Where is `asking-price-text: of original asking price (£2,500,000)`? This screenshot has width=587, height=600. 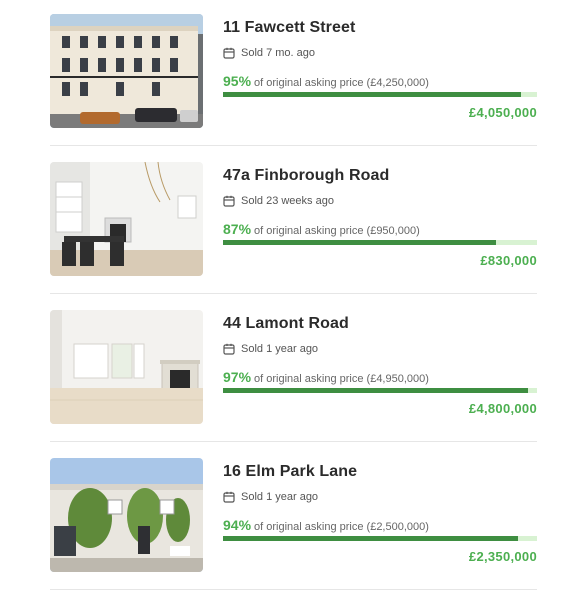
asking-price-text: of original asking price (£2,500,000) is located at coordinates (341, 527).